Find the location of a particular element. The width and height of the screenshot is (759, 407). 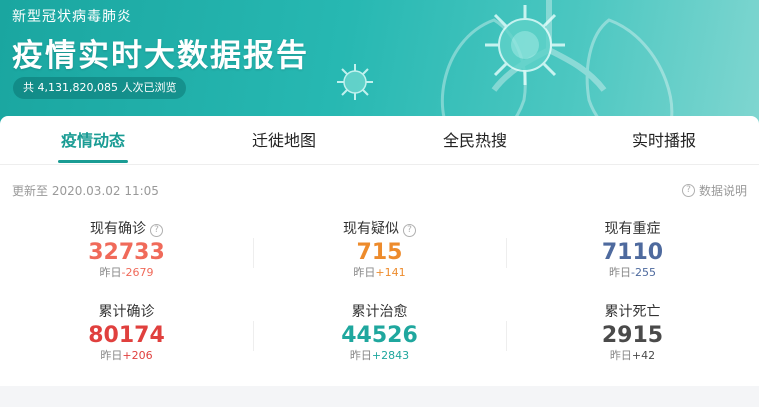

tab-live-report: 实时播报 is located at coordinates (664, 140).